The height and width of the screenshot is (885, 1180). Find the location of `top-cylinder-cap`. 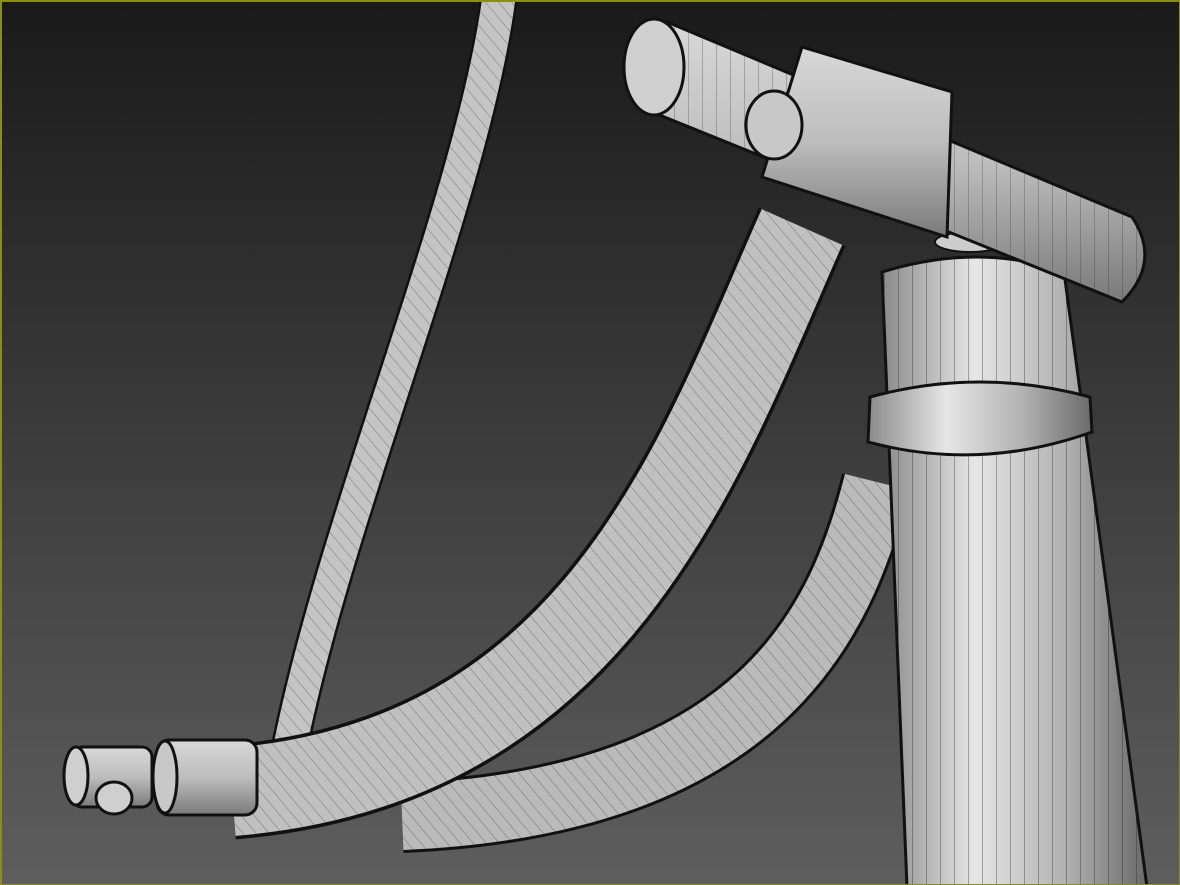

top-cylinder-cap is located at coordinates (654, 67).